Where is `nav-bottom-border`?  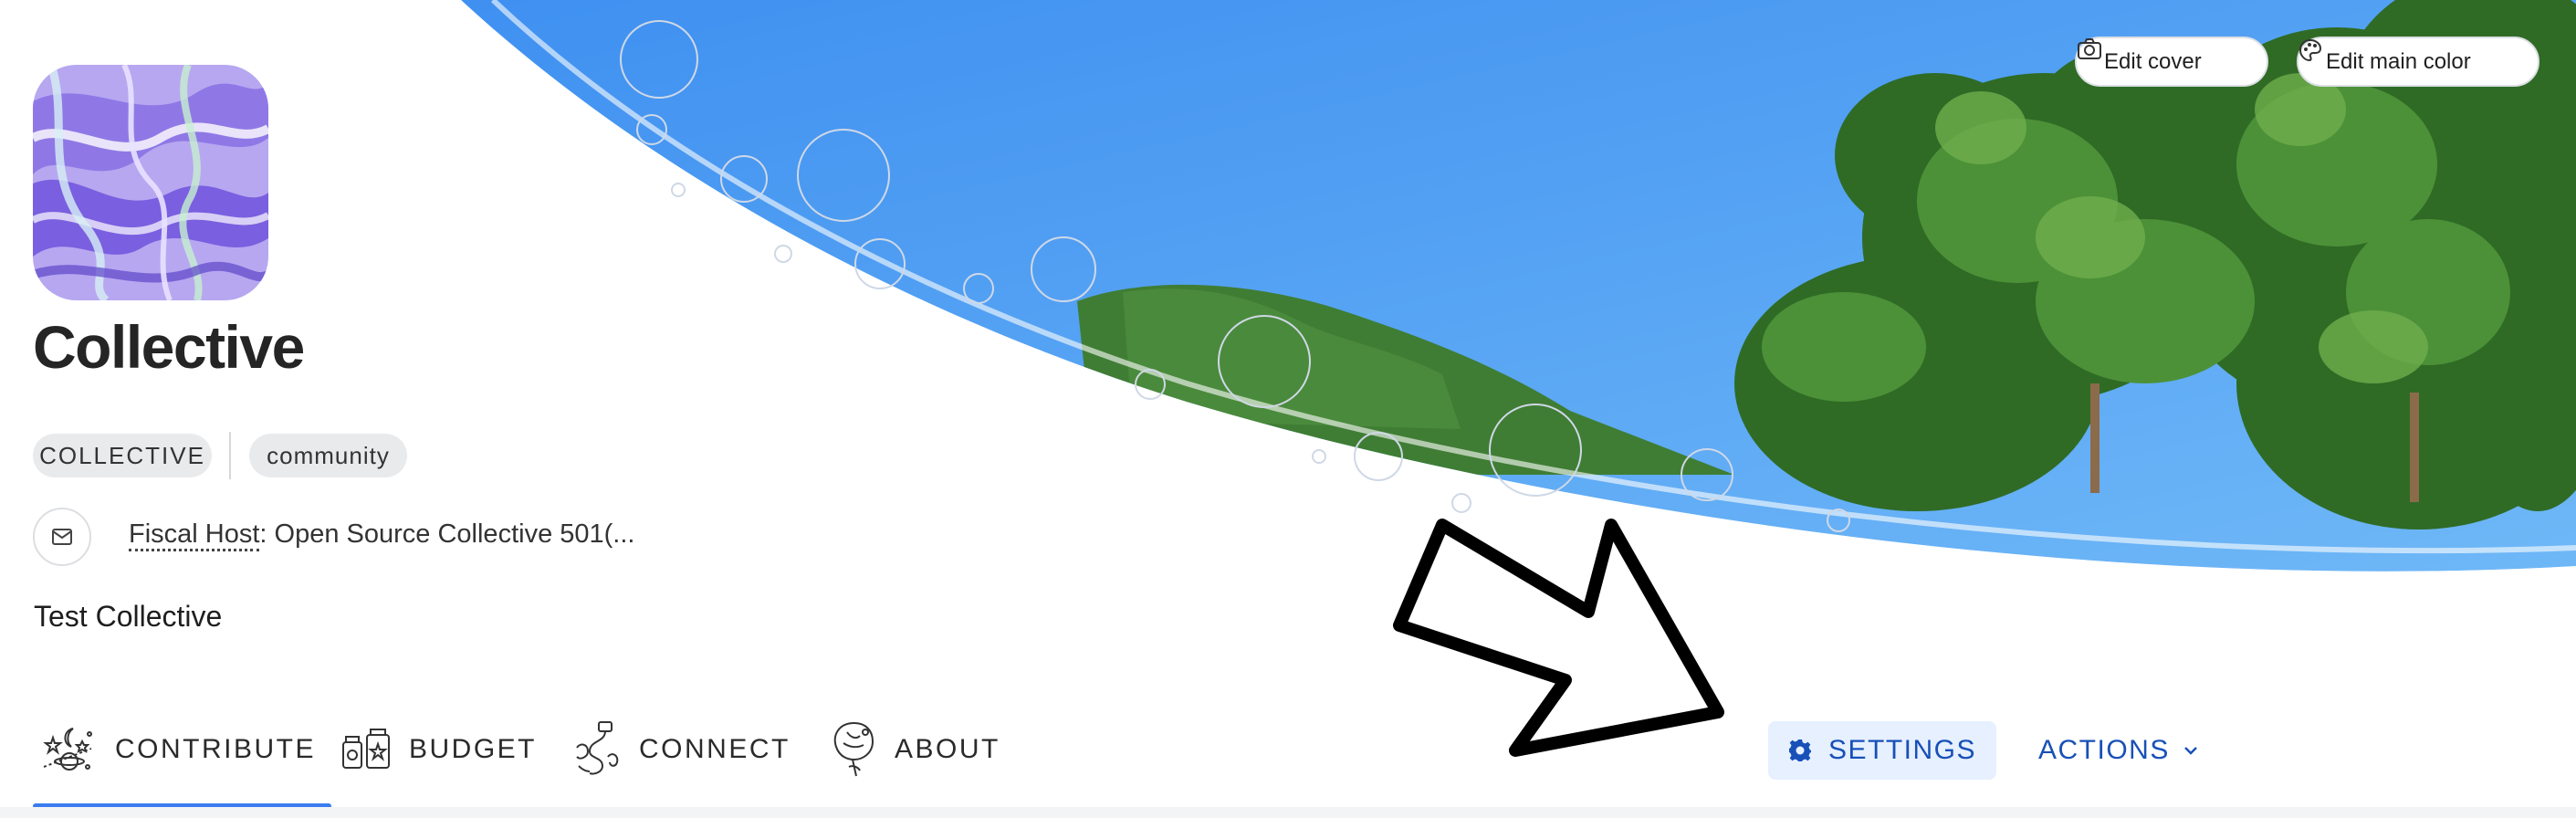 nav-bottom-border is located at coordinates (1288, 812).